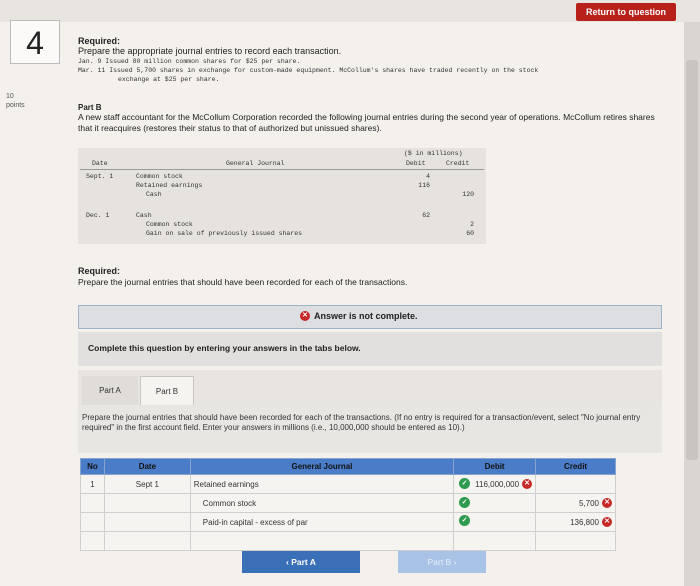 This screenshot has width=700, height=586. Describe the element at coordinates (458, 163) in the screenshot. I see `journal-col-credit: Credit` at that location.